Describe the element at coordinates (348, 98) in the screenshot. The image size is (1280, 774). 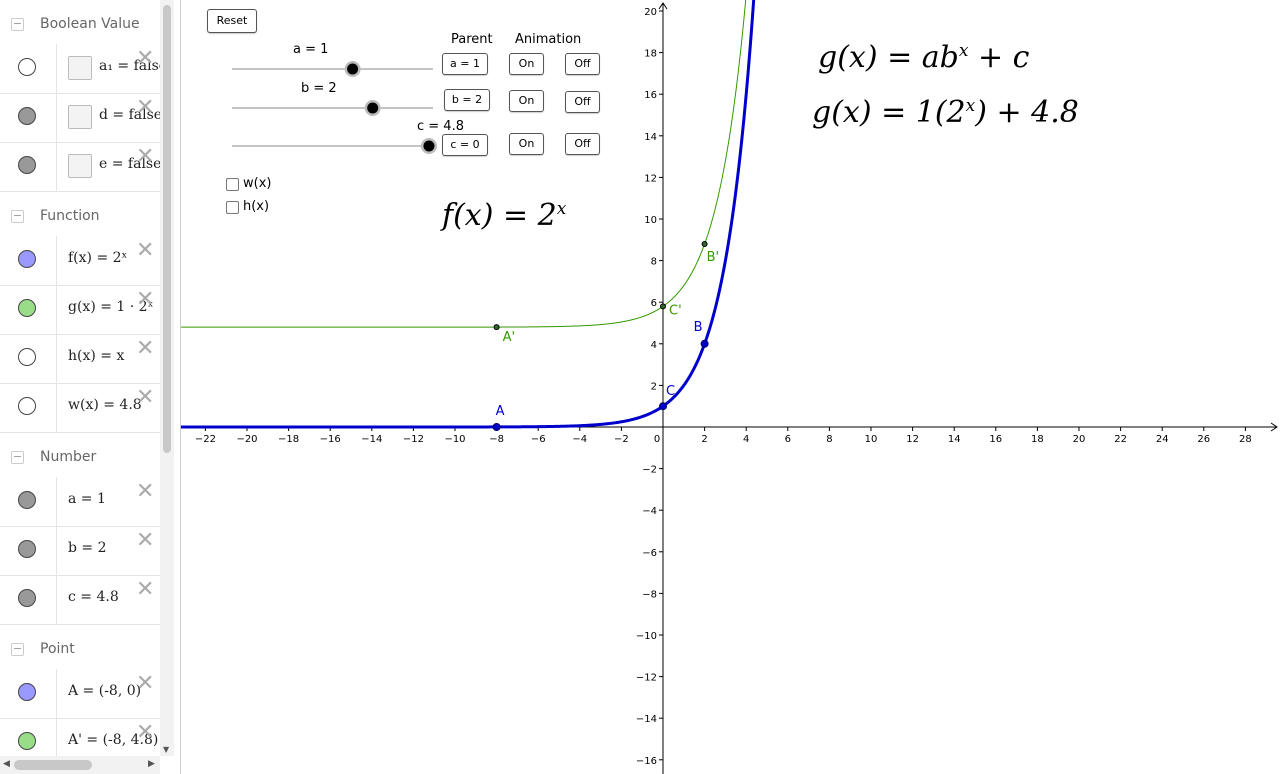
I see `sliders: a = 1 b = 2 c = 4.8` at that location.